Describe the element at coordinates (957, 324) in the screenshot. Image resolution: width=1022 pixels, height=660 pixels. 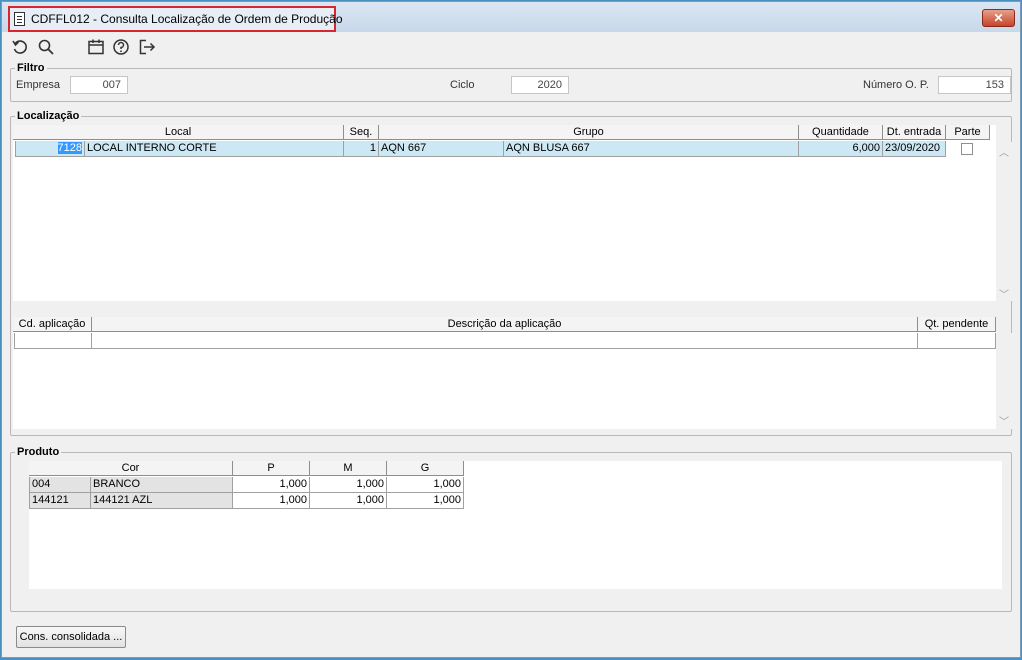
I see `col-qt-pendente: Qt. pendente` at that location.